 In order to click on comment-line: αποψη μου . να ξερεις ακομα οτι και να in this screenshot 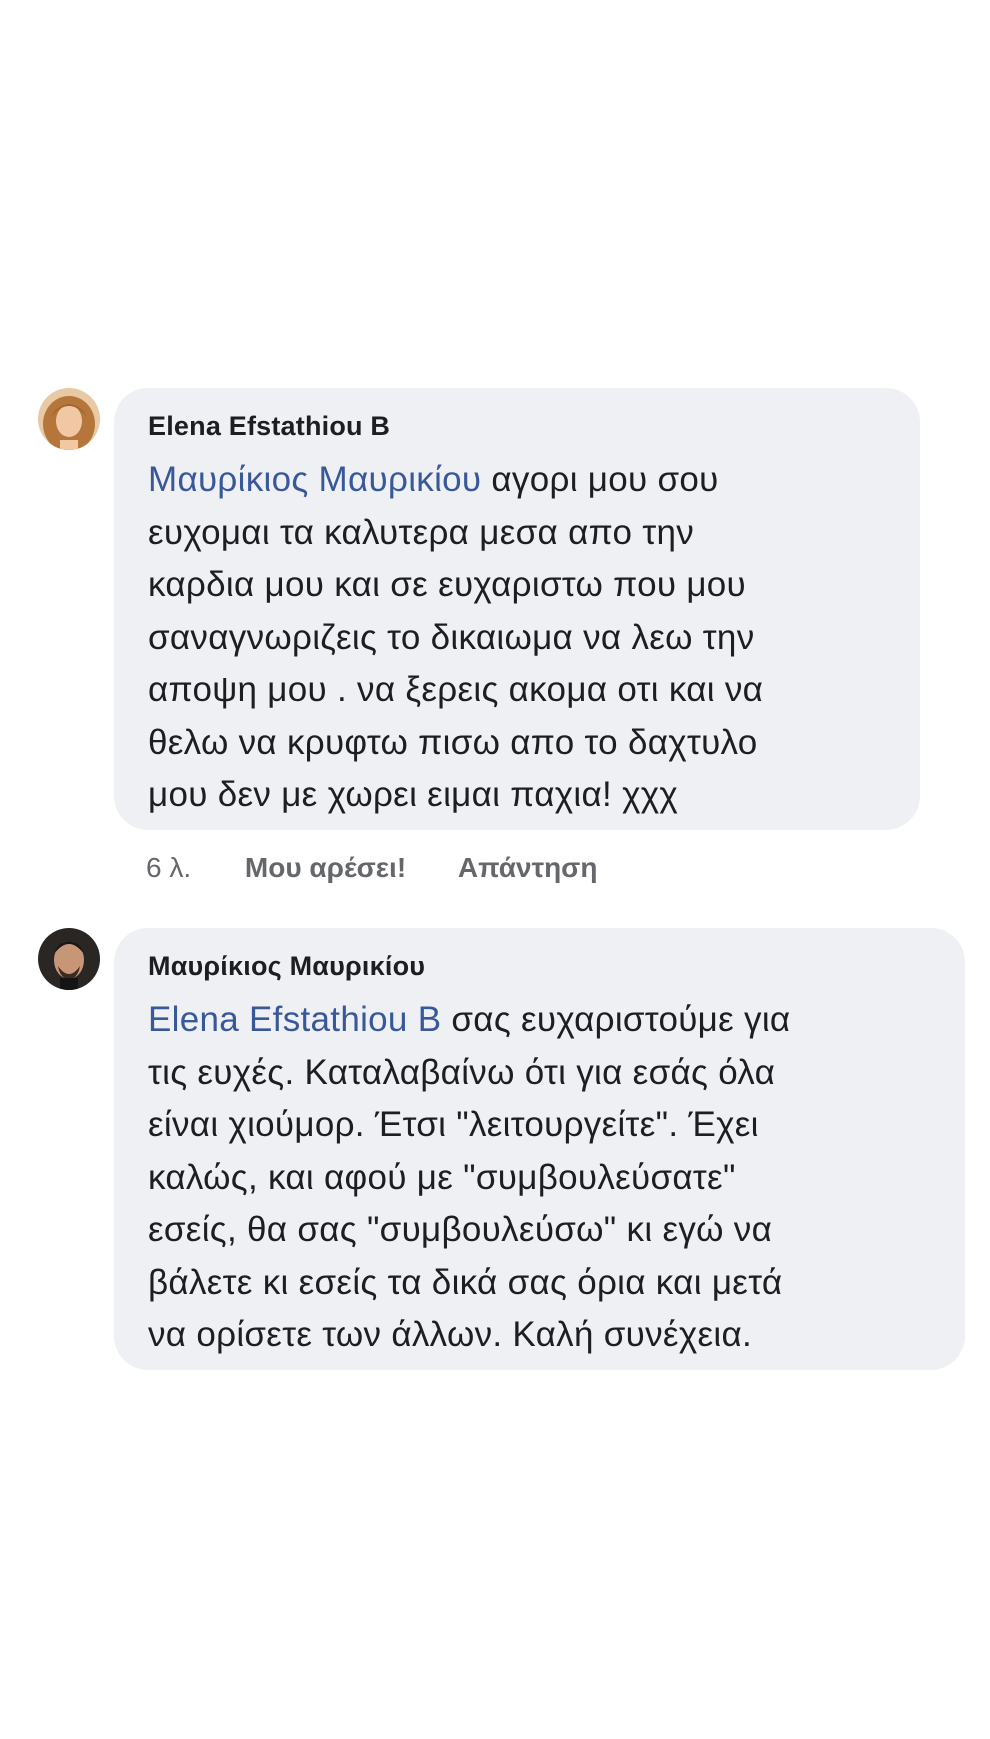, I will do `click(456, 689)`.